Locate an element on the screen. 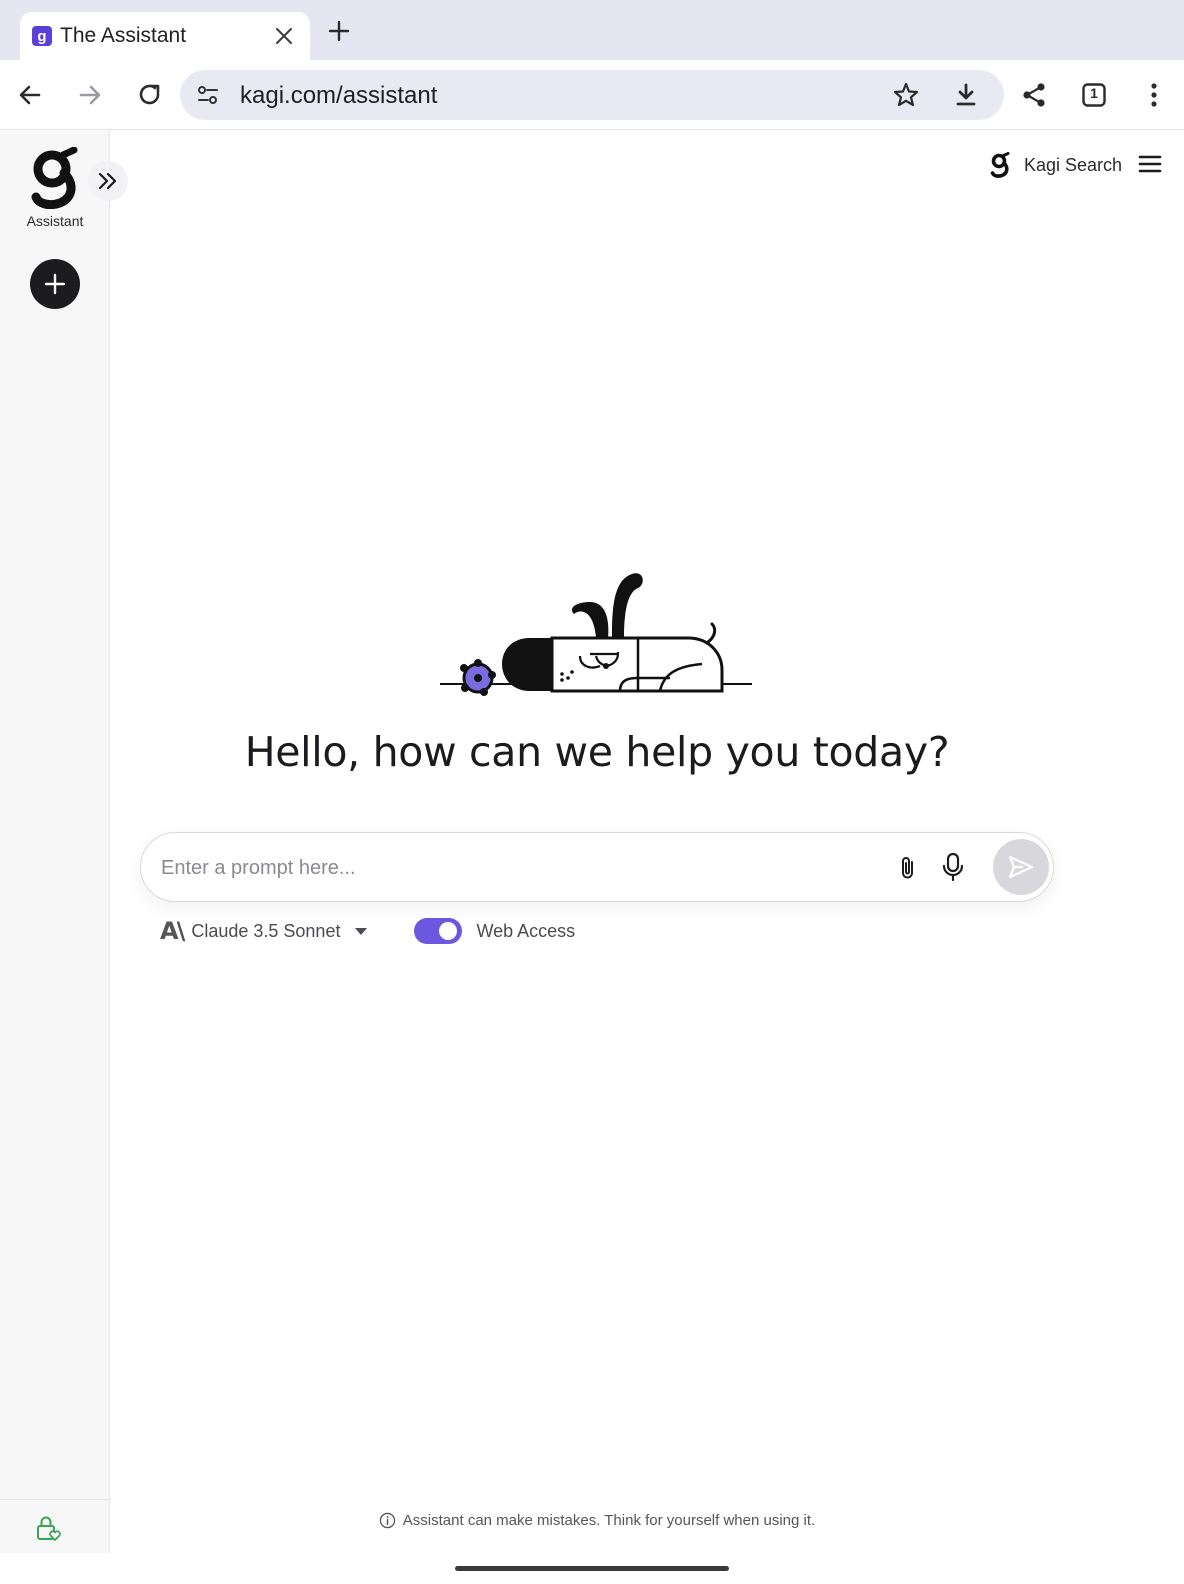  prompt-options: A\ Claude 3.5 Sonnet Web Access is located at coordinates (367, 931).